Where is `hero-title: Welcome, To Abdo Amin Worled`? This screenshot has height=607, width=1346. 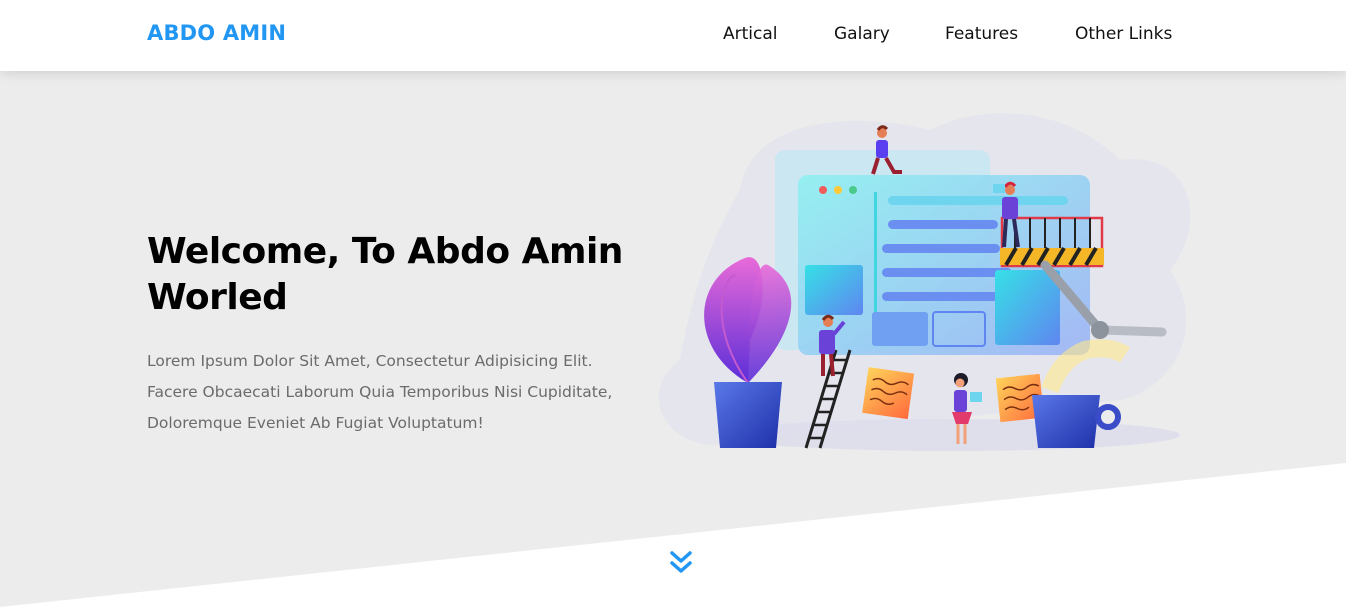 hero-title: Welcome, To Abdo Amin Worled is located at coordinates (385, 274).